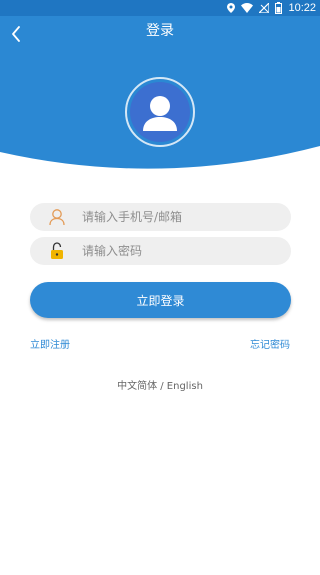 The height and width of the screenshot is (575, 320). I want to click on register-link: 立即注册, so click(50, 343).